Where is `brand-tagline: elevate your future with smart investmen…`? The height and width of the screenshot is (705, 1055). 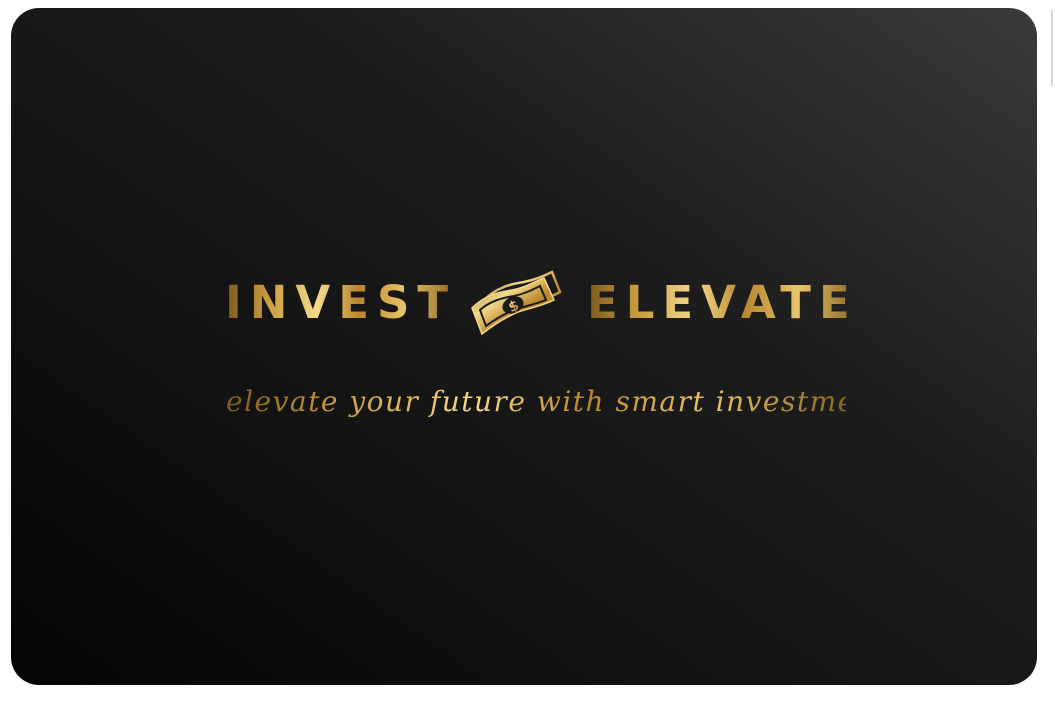 brand-tagline: elevate your future with smart investmen… is located at coordinates (564, 402).